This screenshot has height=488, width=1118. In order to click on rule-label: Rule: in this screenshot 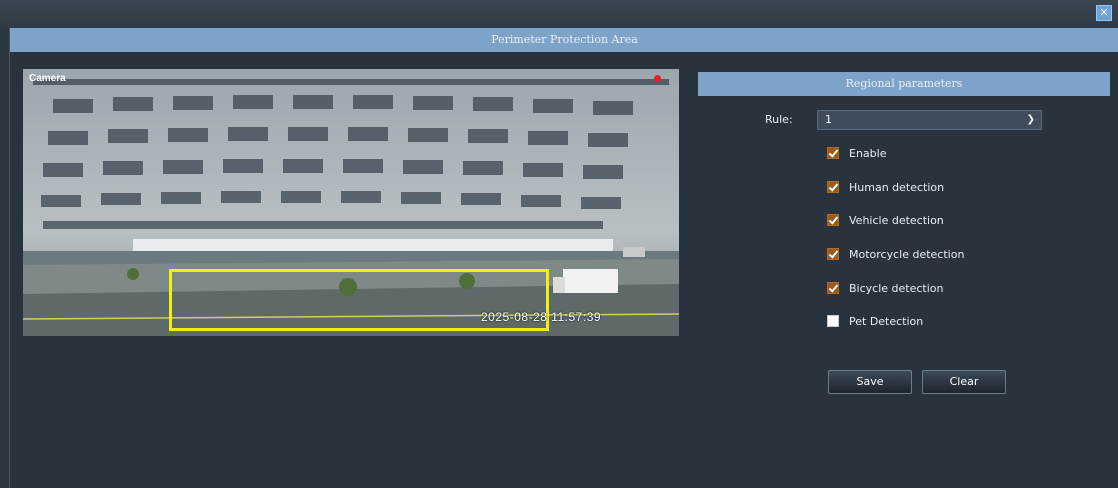, I will do `click(779, 119)`.